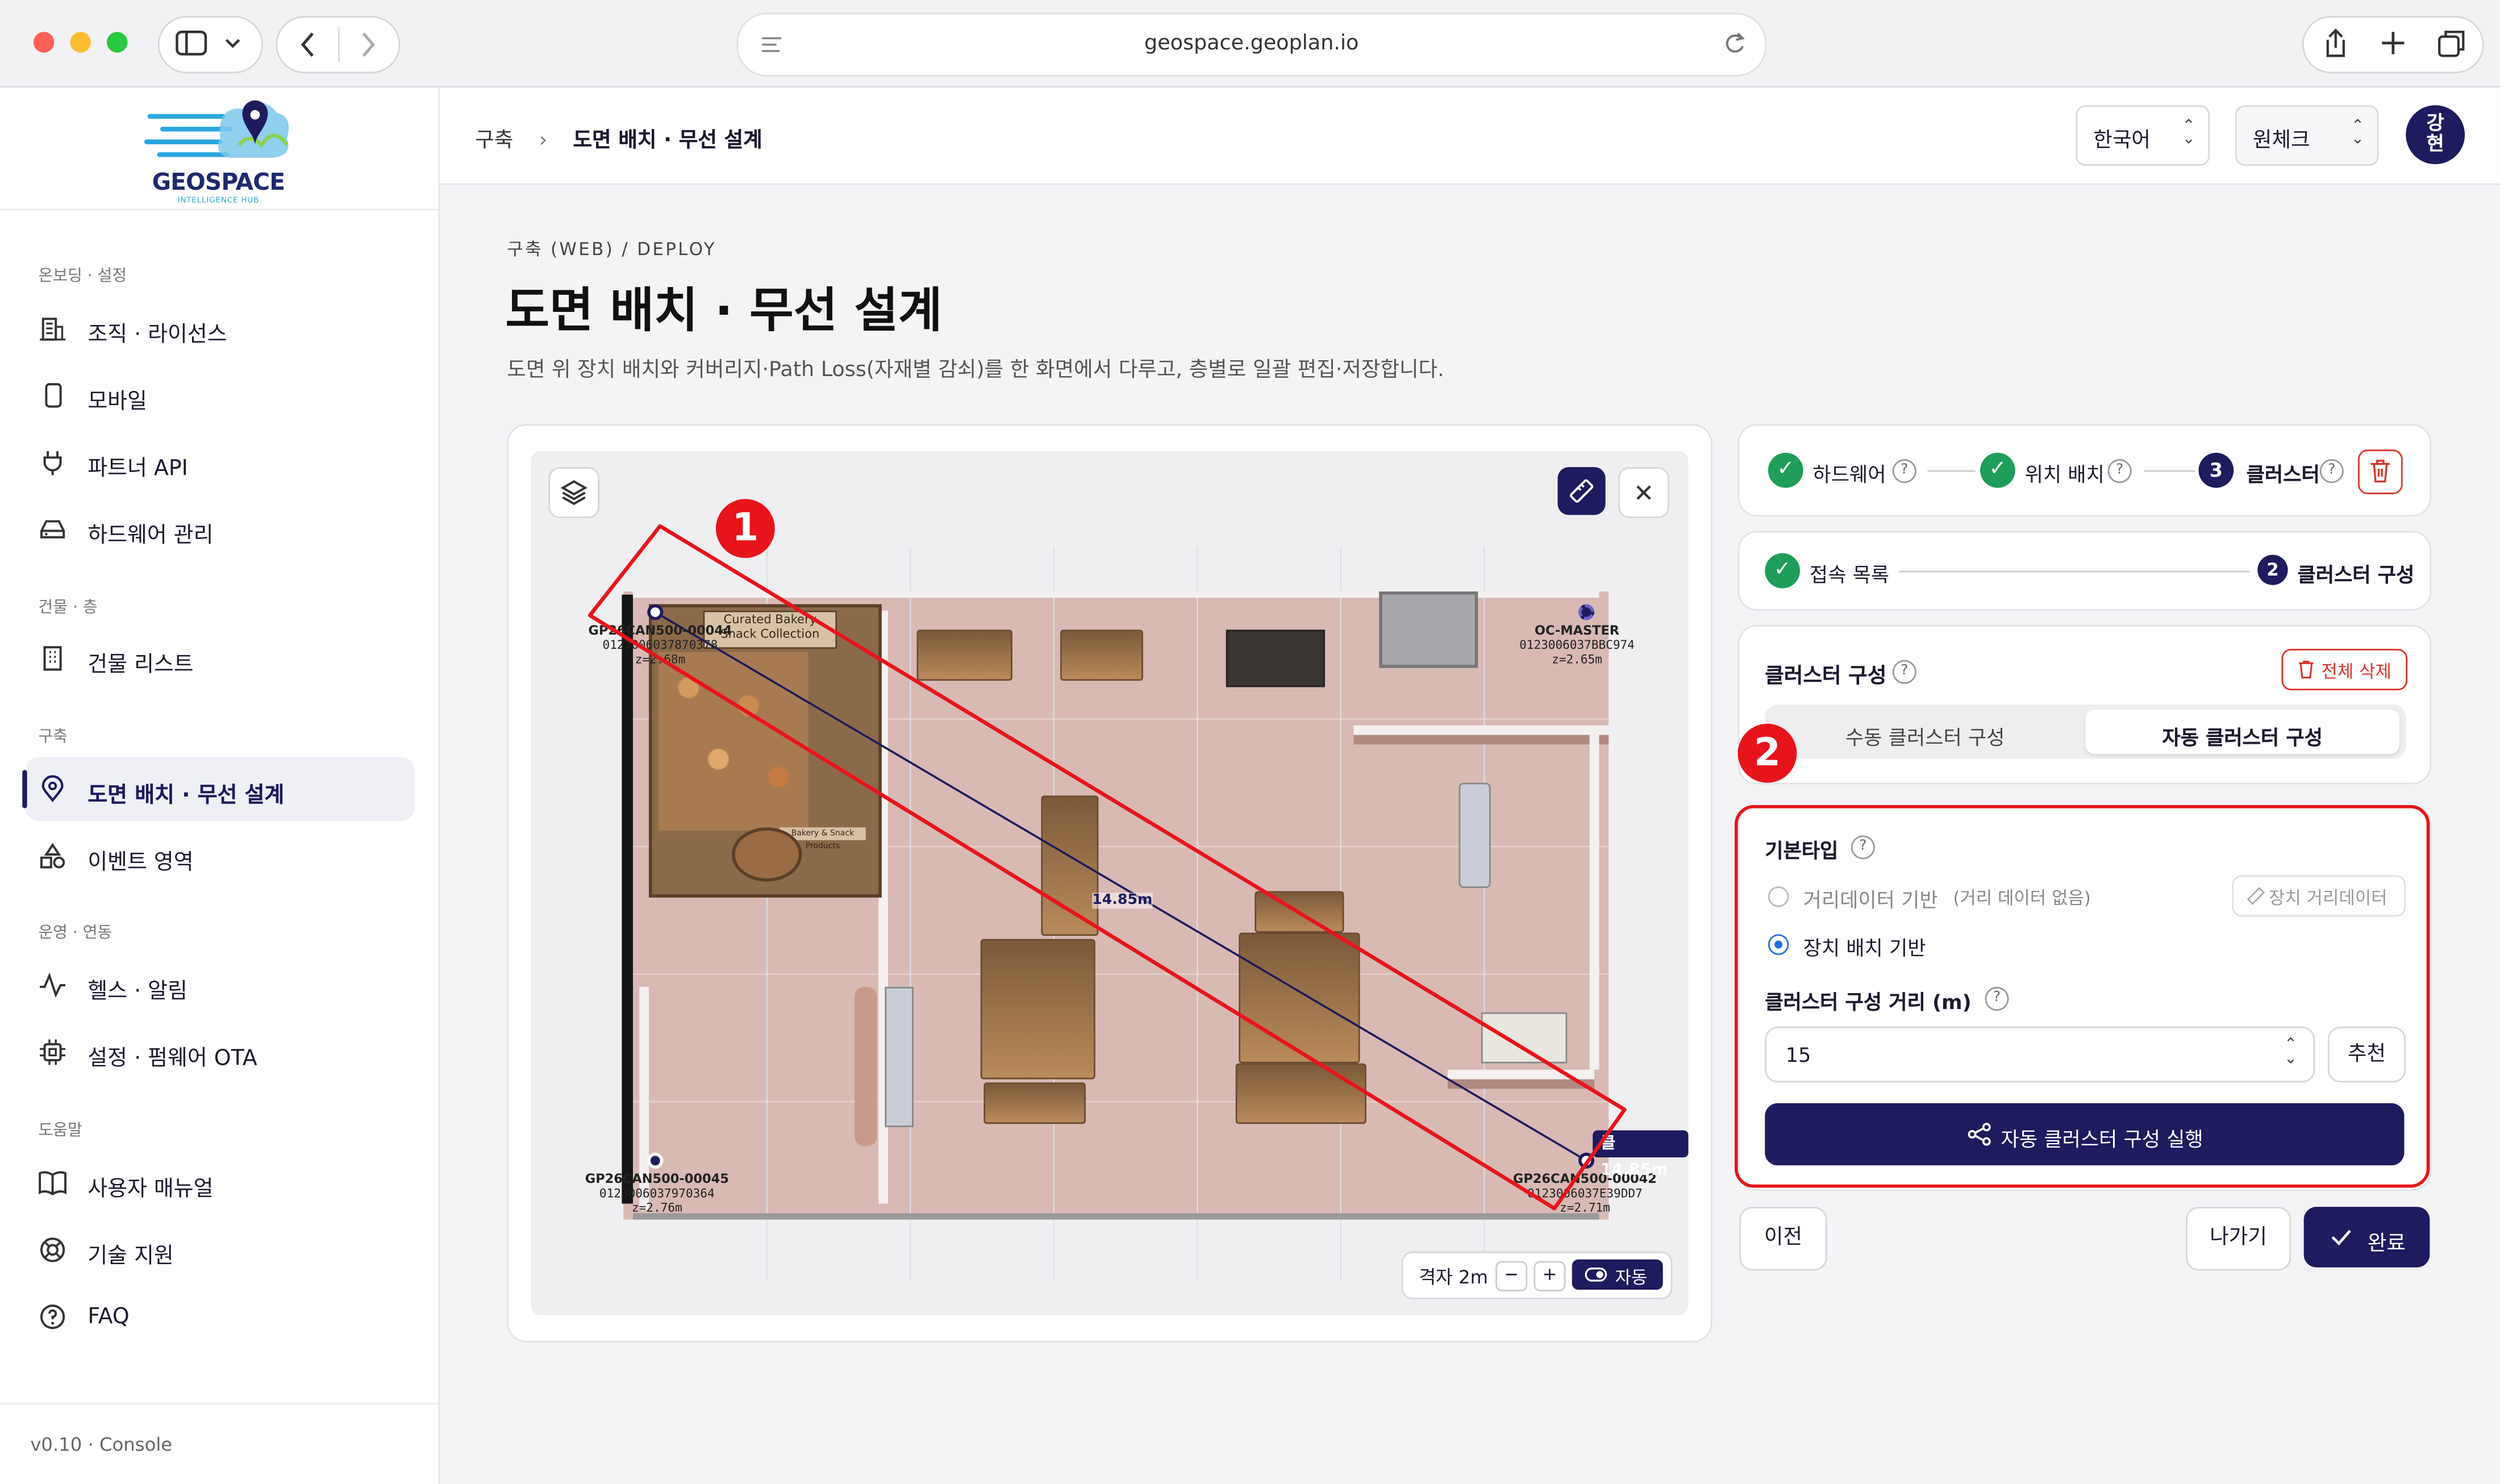 The width and height of the screenshot is (2500, 1484). Describe the element at coordinates (745, 528) in the screenshot. I see `annotation-marker-1: 1` at that location.